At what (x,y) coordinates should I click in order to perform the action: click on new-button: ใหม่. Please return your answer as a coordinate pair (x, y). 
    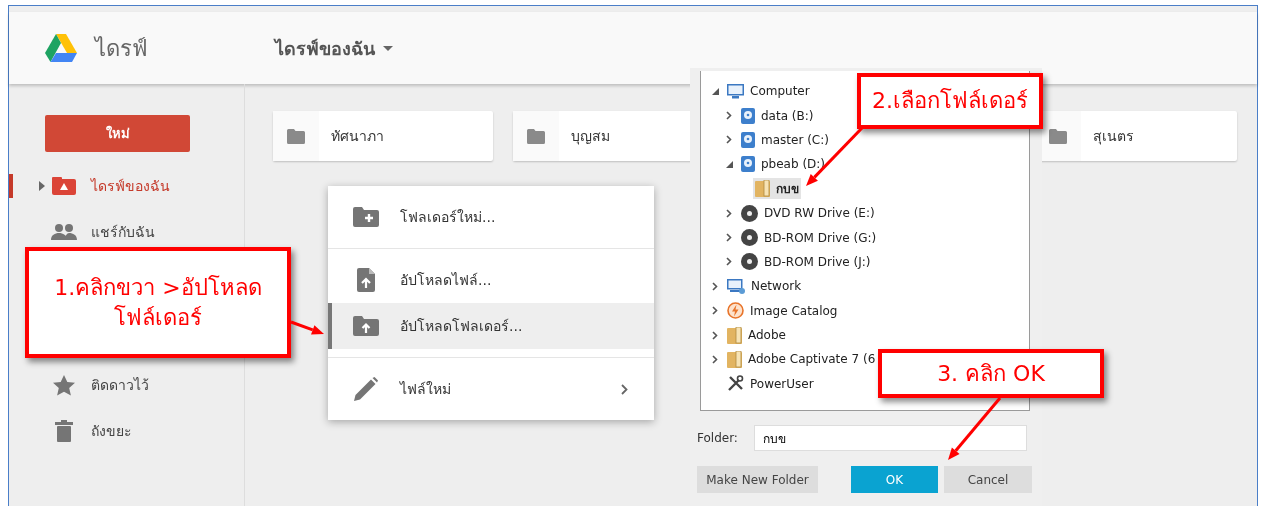
    Looking at the image, I should click on (117, 133).